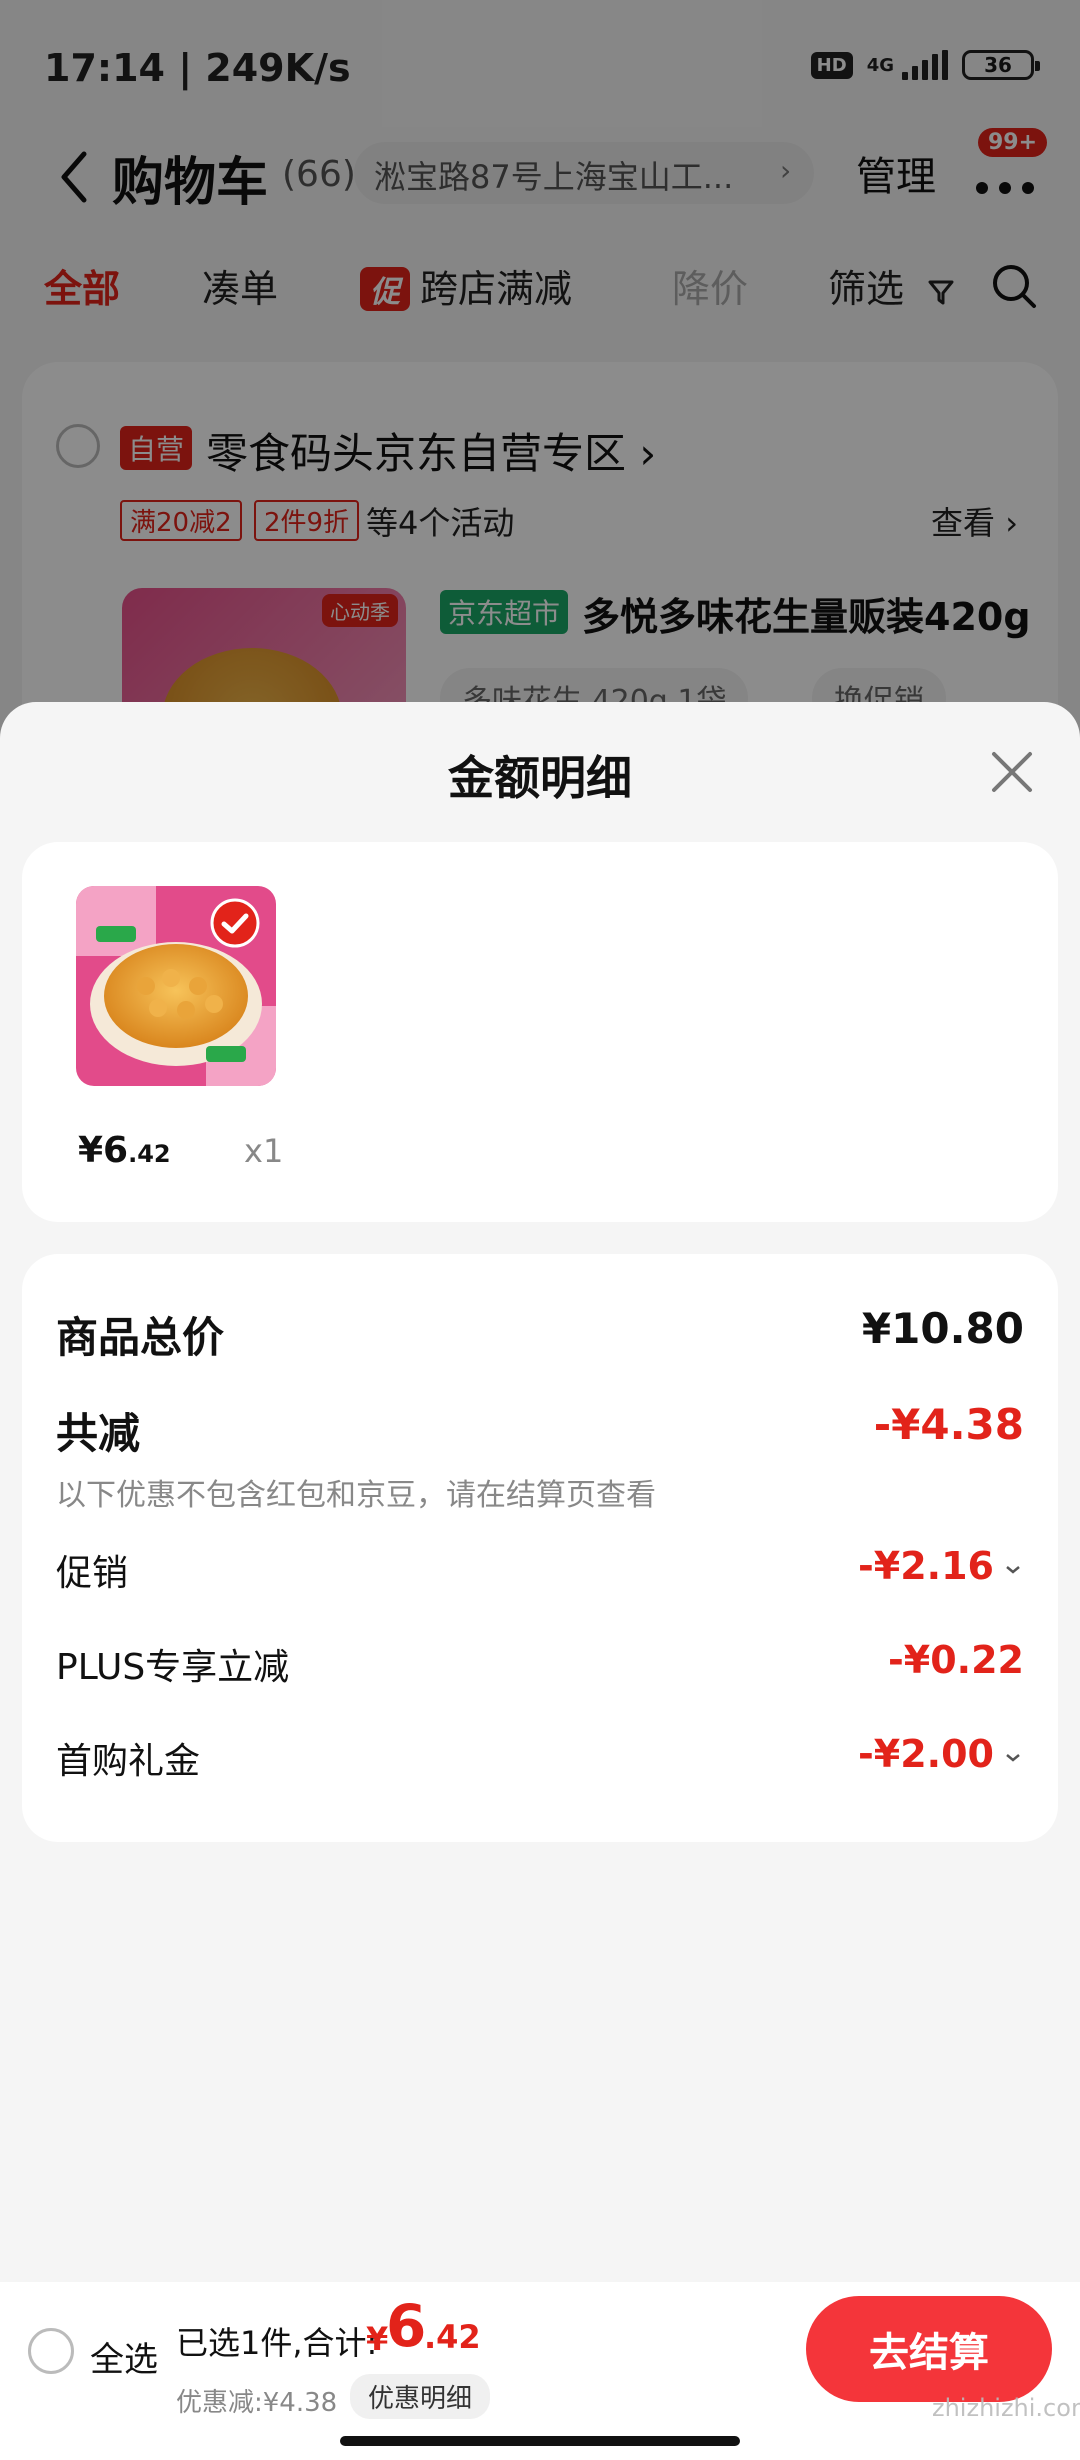 This screenshot has width=1080, height=2460. I want to click on total-dec: .42, so click(452, 2337).